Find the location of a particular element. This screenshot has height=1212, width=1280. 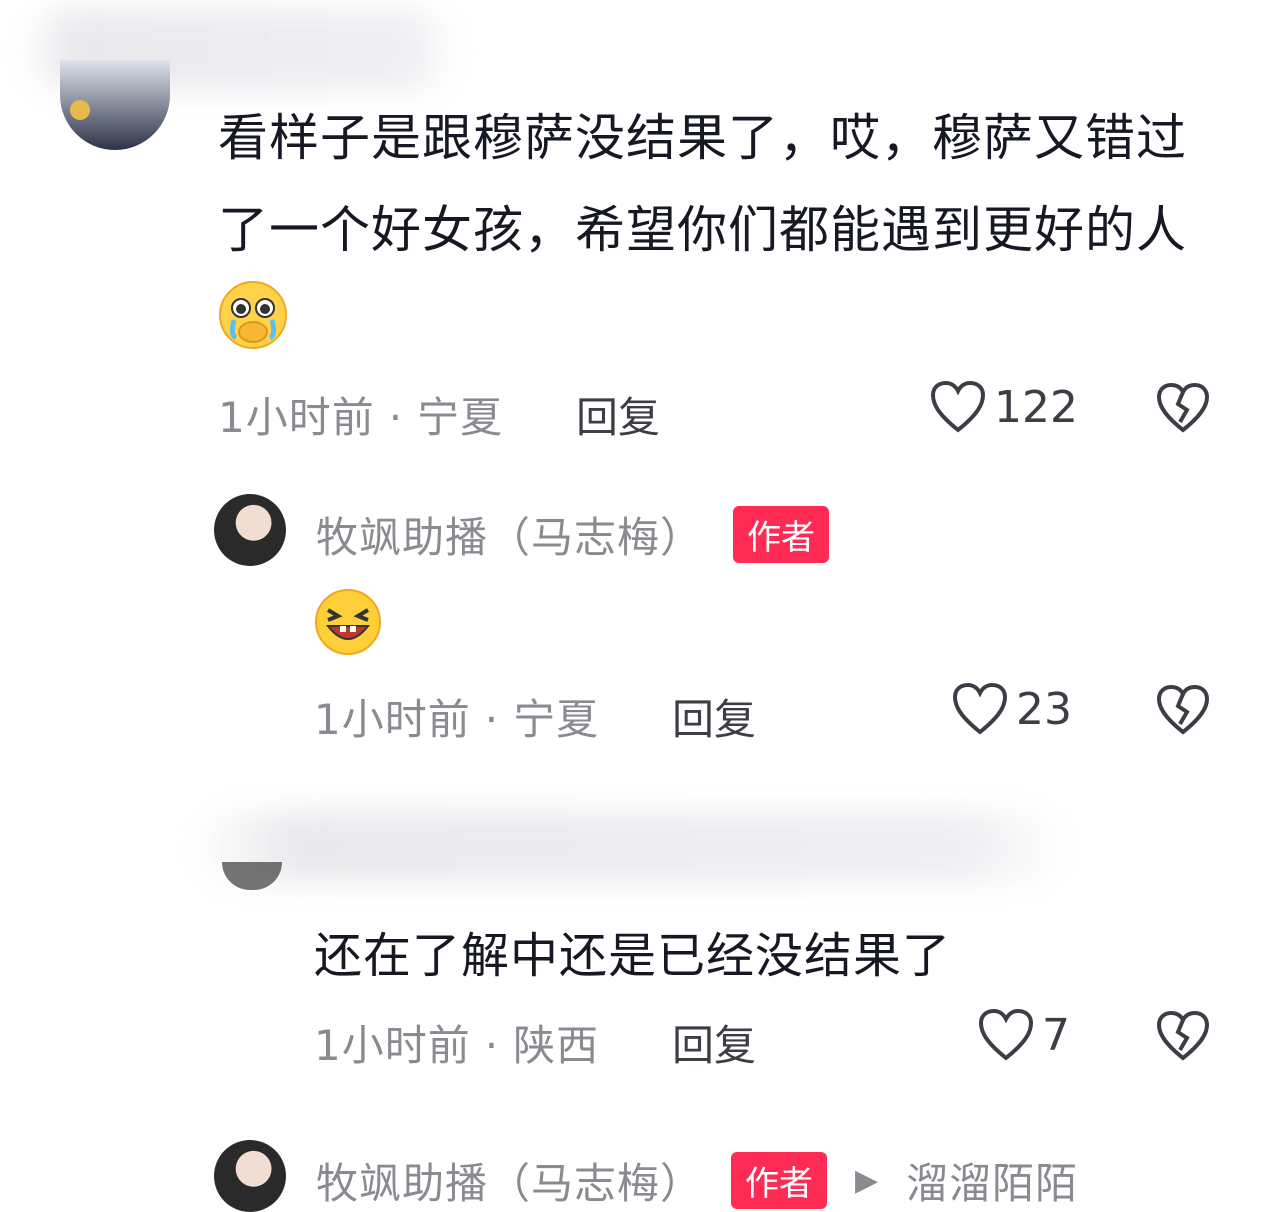

comment-meta: 1小时前 · 宁夏 is located at coordinates (360, 414).